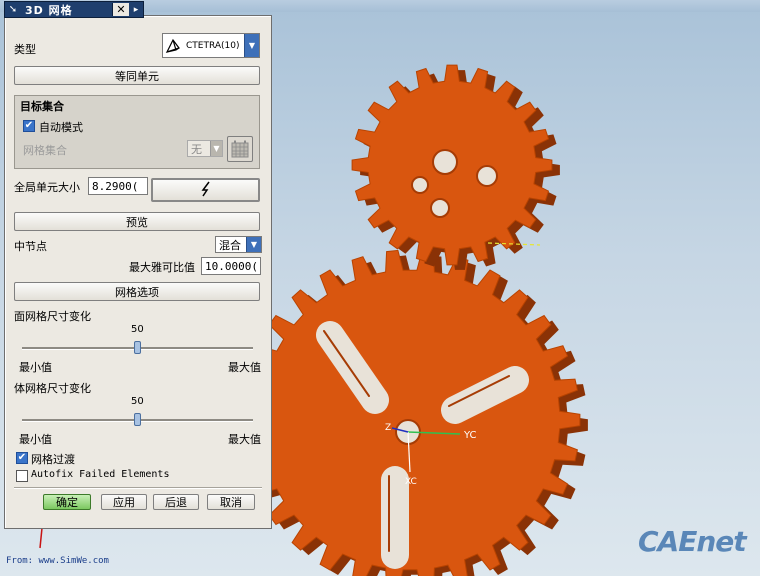 This screenshot has height=576, width=760. Describe the element at coordinates (244, 367) in the screenshot. I see `surface-max-label: 最大值` at that location.